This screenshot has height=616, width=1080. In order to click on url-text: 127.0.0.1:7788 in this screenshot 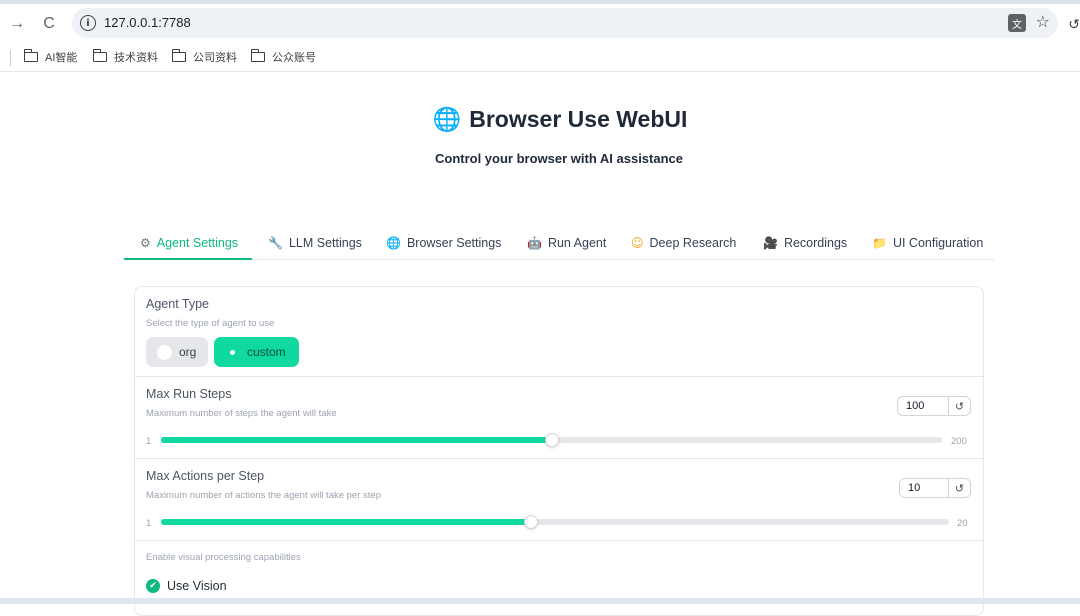, I will do `click(147, 22)`.